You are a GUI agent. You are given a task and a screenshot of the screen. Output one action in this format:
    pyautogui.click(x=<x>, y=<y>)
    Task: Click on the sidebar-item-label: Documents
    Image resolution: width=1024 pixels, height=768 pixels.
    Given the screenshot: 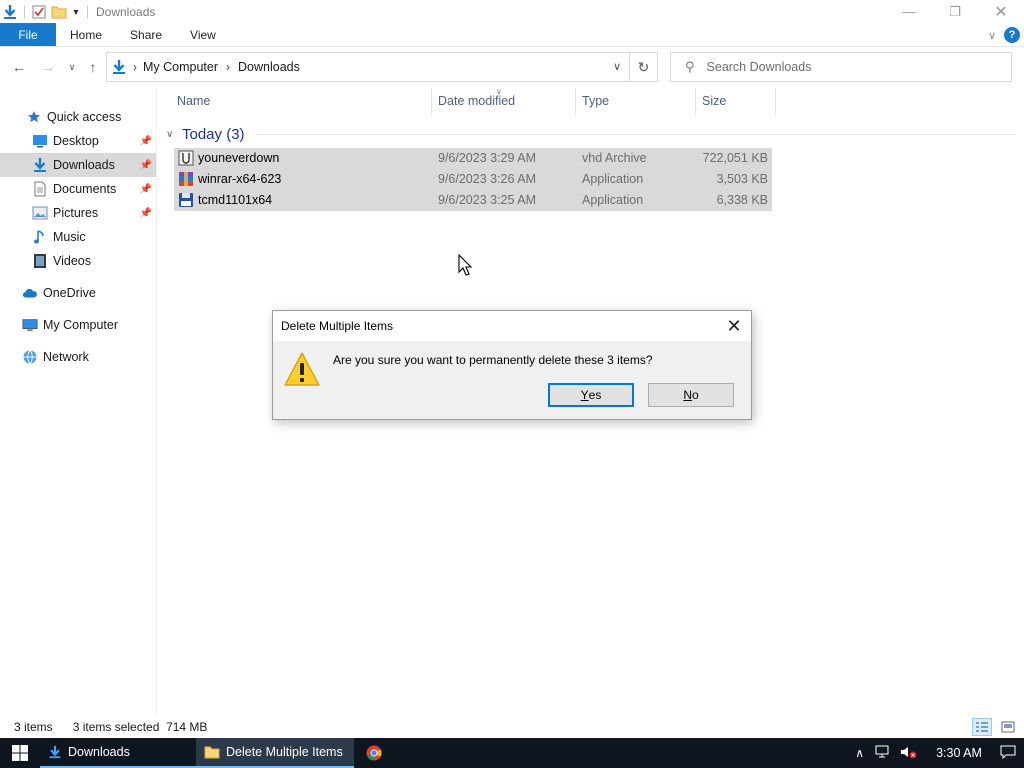 What is the action you would take?
    pyautogui.click(x=85, y=189)
    